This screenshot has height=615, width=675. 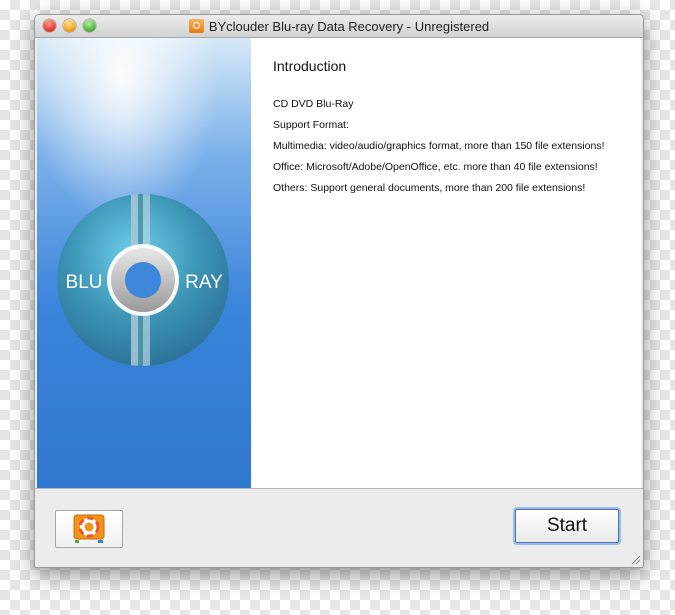 What do you see at coordinates (84, 282) in the screenshot?
I see `disc-left-label: BLU` at bounding box center [84, 282].